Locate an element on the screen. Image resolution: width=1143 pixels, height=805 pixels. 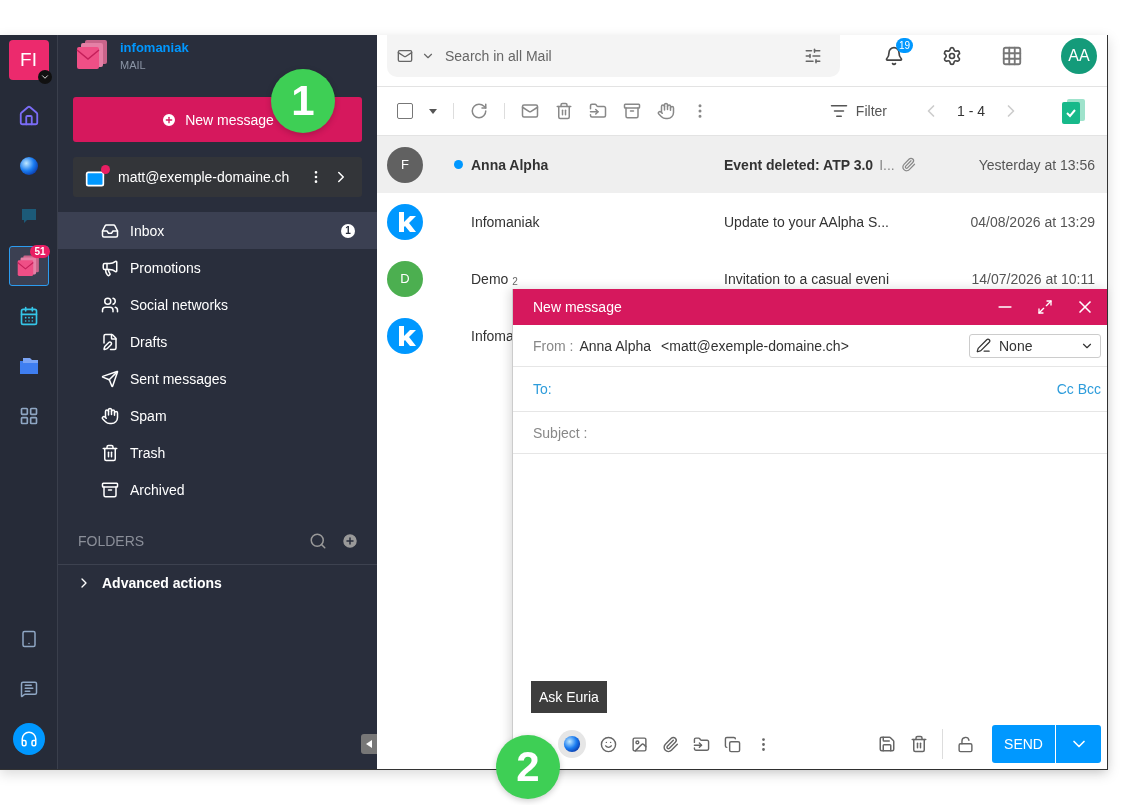
notification-badge: 19 is located at coordinates (904, 45).